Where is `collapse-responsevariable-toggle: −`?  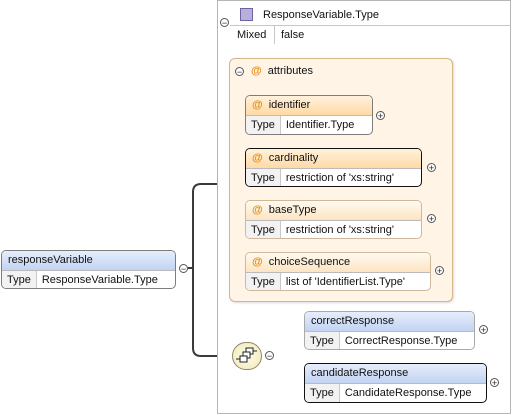
collapse-responsevariable-toggle: − is located at coordinates (183, 269).